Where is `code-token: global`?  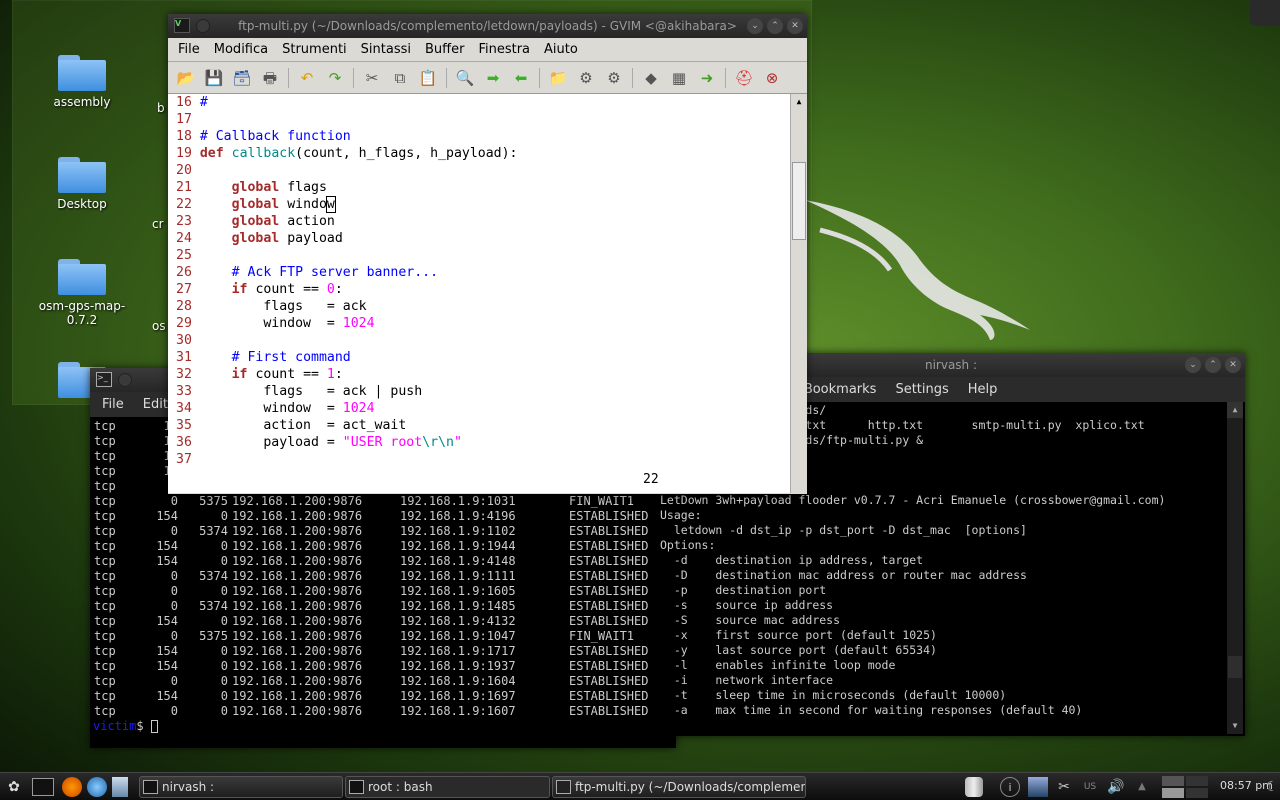 code-token: global is located at coordinates (255, 187).